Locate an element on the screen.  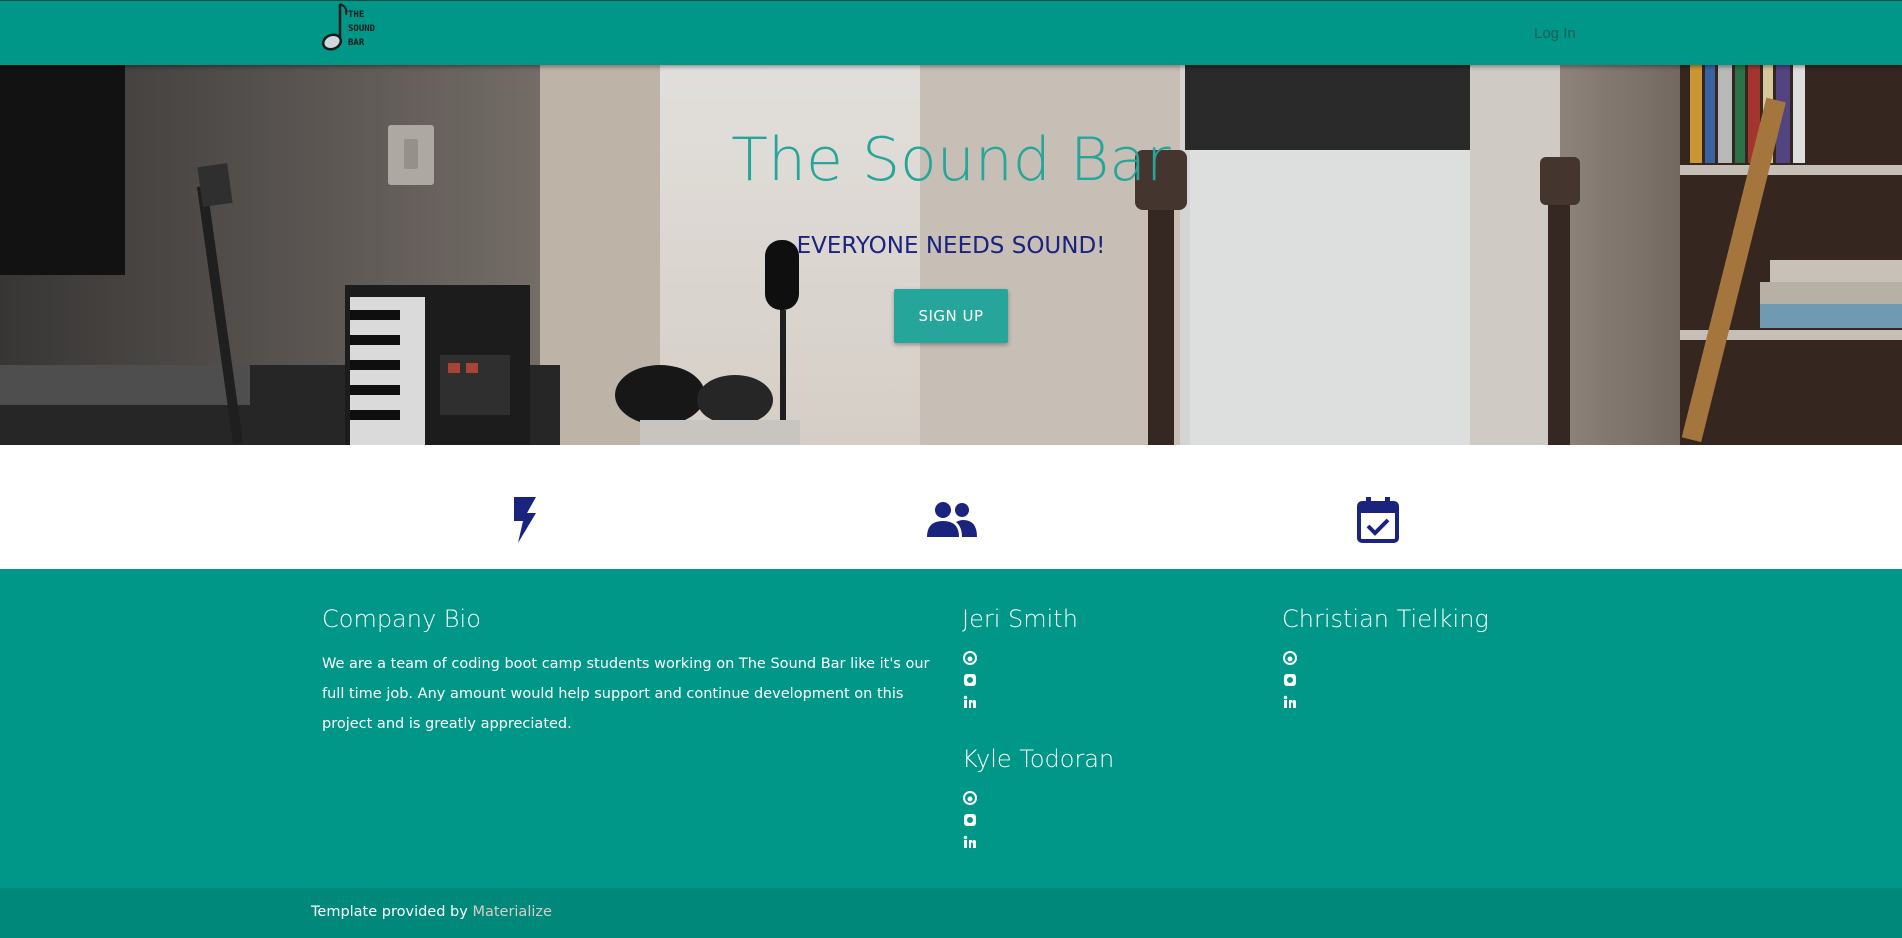
login-link: Log In is located at coordinates (1555, 33).